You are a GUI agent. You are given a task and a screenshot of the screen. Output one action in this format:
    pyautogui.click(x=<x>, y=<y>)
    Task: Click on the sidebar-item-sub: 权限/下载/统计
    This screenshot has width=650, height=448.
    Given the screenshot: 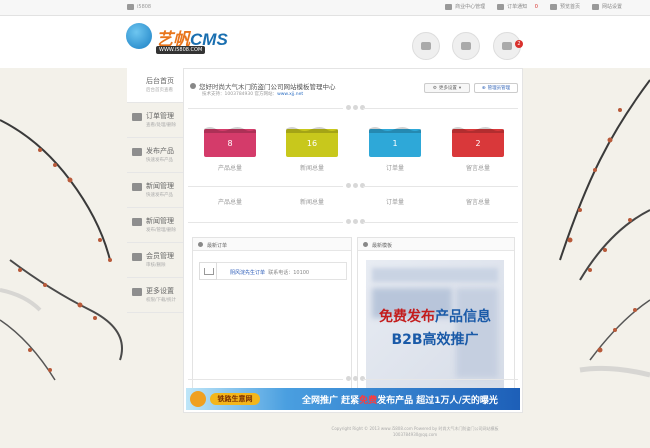 What is the action you would take?
    pyautogui.click(x=161, y=300)
    